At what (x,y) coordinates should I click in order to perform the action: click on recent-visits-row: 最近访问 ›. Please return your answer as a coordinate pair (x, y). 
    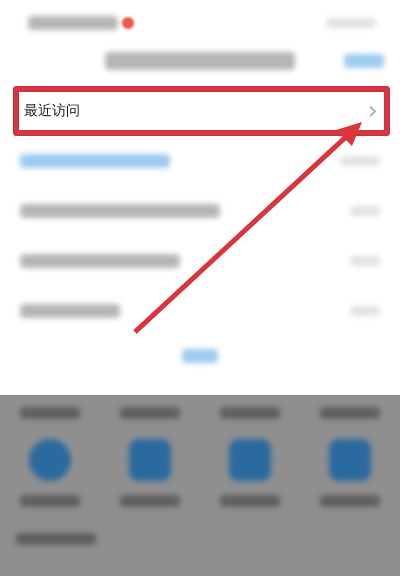
    Looking at the image, I should click on (201, 111).